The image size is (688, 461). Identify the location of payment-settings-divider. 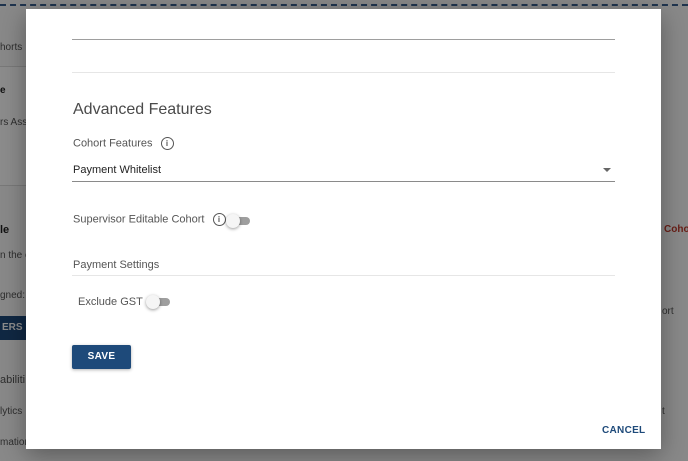
(343, 275).